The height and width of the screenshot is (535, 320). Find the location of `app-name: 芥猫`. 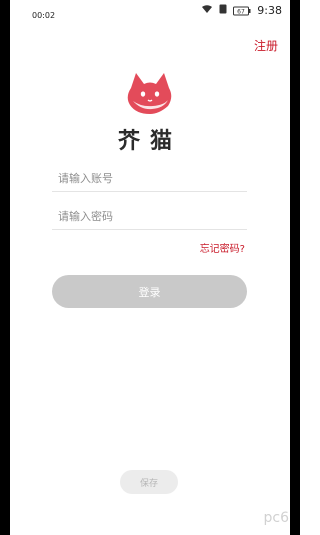

app-name: 芥猫 is located at coordinates (149, 141).